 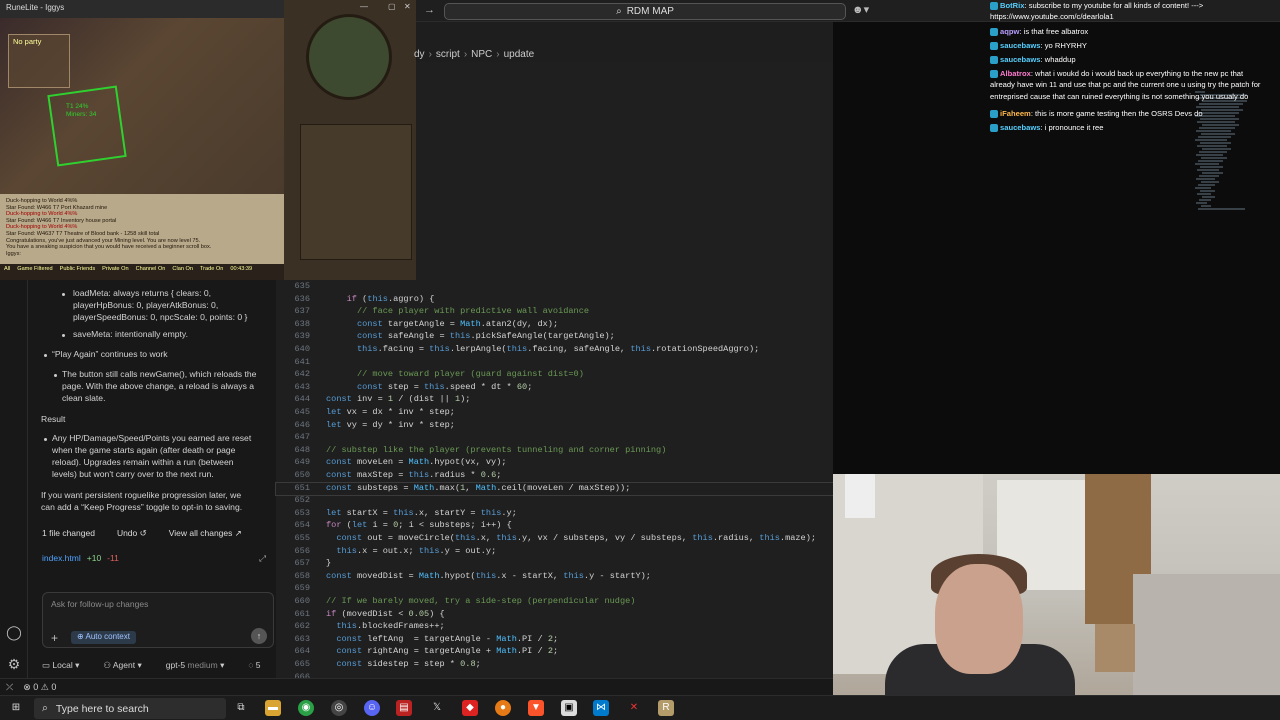 What do you see at coordinates (554, 476) in the screenshot?
I see `code-line: 650 const maxStep = this.radius * 0.6;` at bounding box center [554, 476].